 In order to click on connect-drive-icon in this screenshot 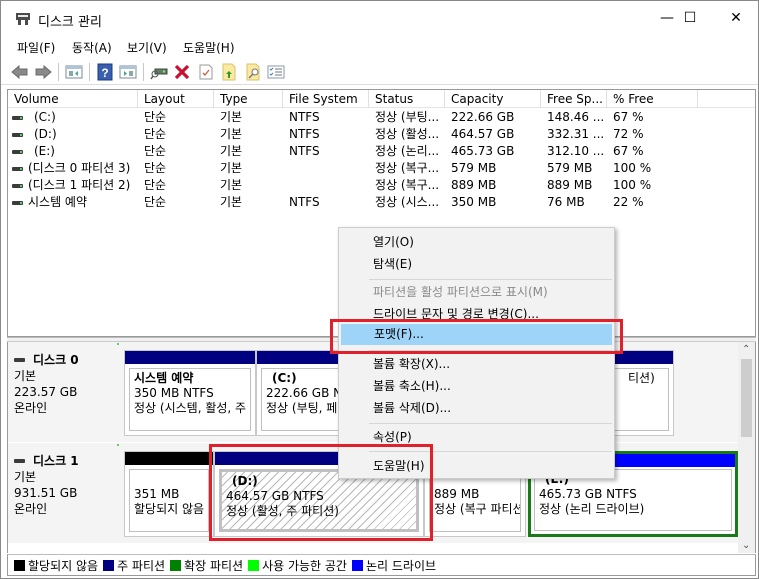, I will do `click(159, 72)`.